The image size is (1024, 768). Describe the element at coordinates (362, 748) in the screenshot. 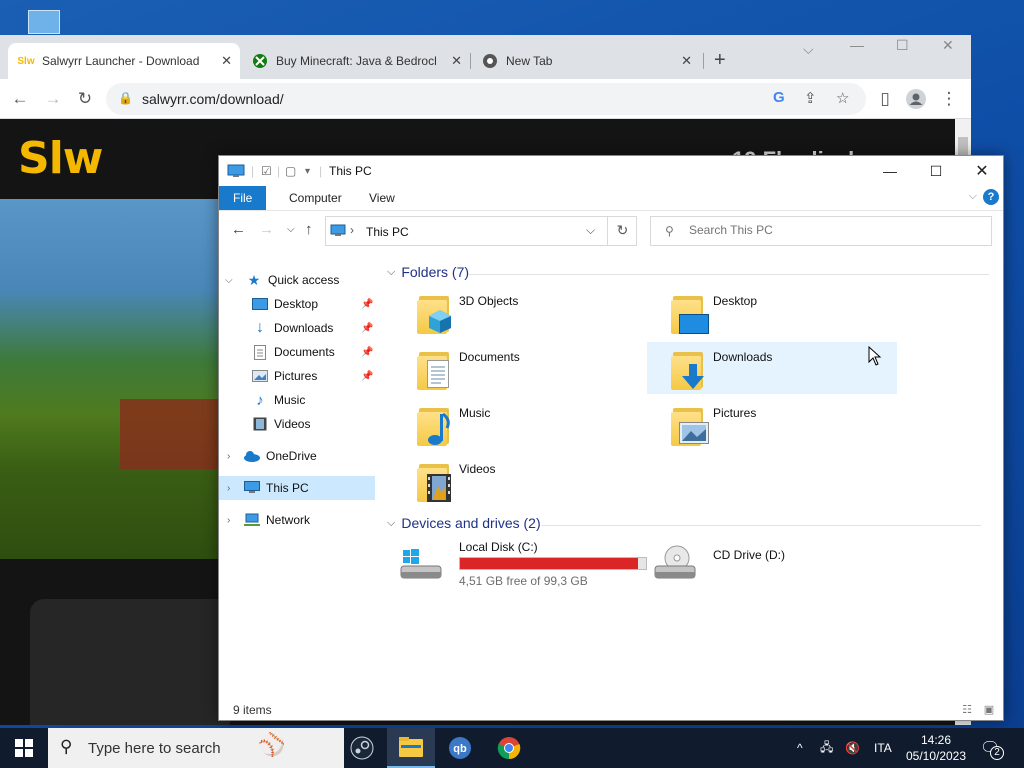

I see `steam-taskbar-icon` at that location.